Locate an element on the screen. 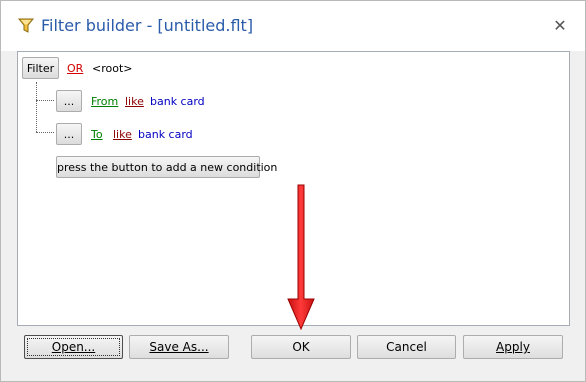 The height and width of the screenshot is (382, 586). add-condition-button: press the button to add a new condition is located at coordinates (166, 167).